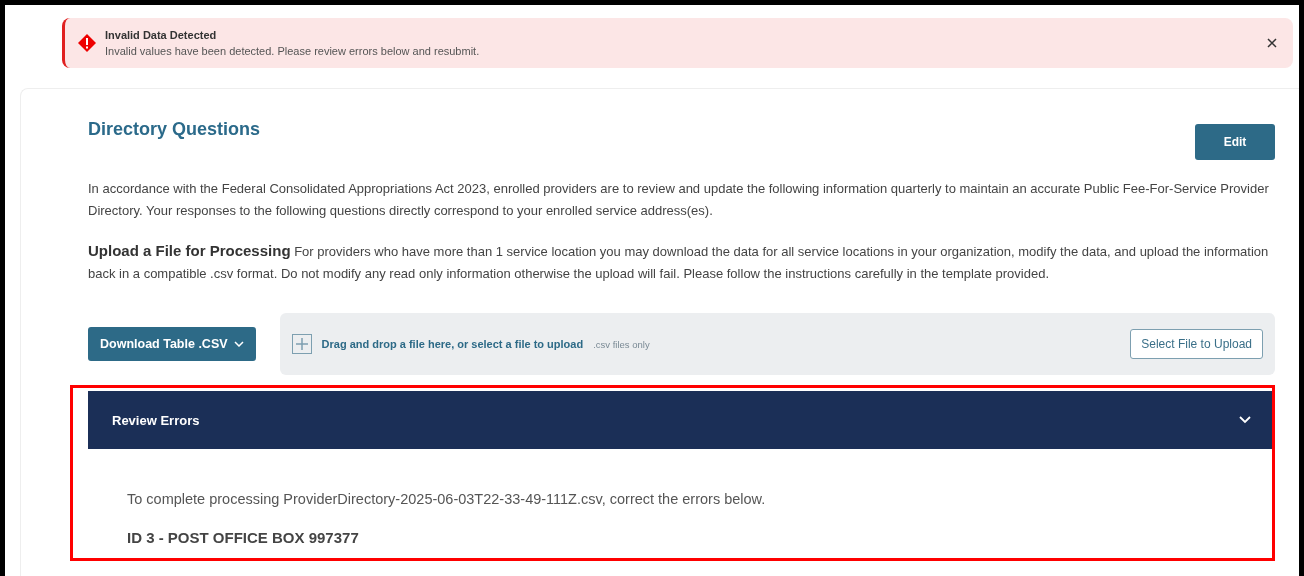  I want to click on edit-button: Edit, so click(1235, 142).